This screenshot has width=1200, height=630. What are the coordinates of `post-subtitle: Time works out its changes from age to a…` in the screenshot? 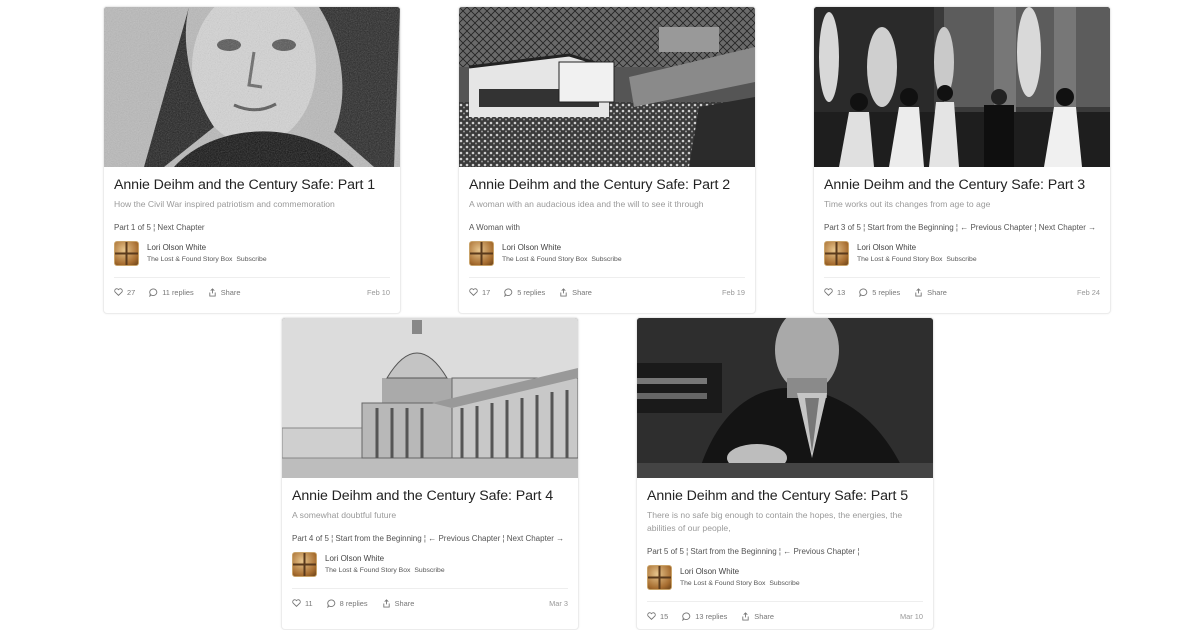 It's located at (907, 204).